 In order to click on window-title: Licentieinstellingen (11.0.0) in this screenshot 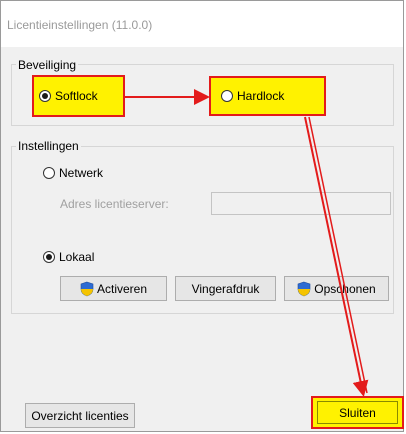, I will do `click(80, 25)`.